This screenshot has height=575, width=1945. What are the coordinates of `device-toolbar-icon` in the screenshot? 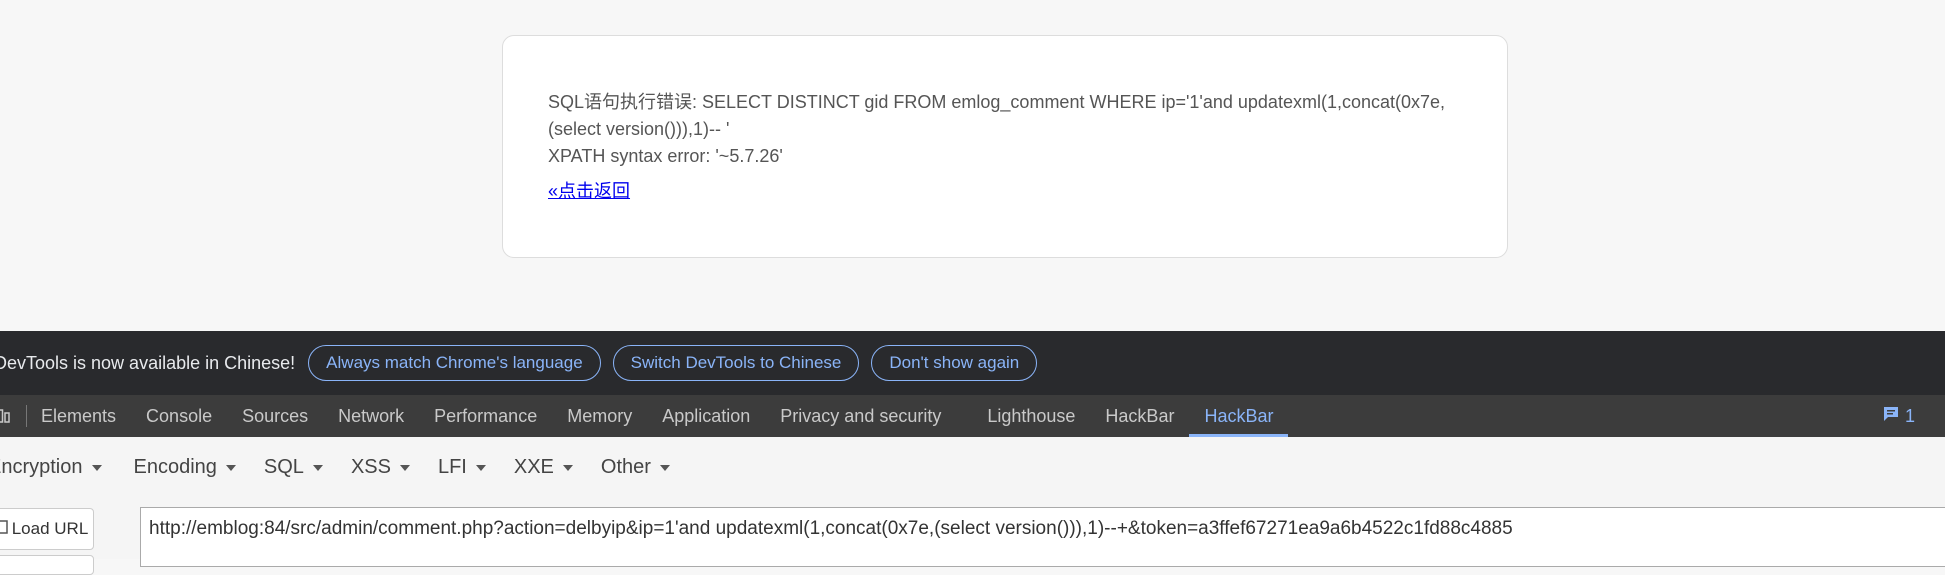 It's located at (7, 416).